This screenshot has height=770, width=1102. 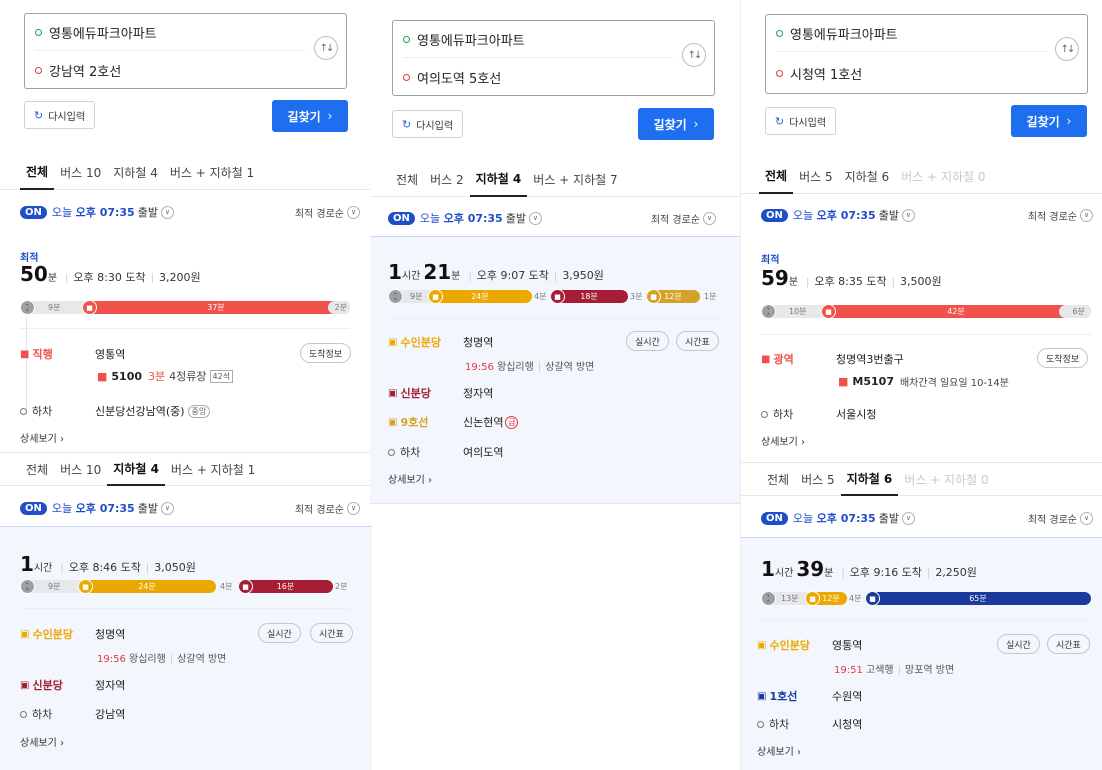 What do you see at coordinates (673, 296) in the screenshot?
I see `subway-segment: ■ 12분` at bounding box center [673, 296].